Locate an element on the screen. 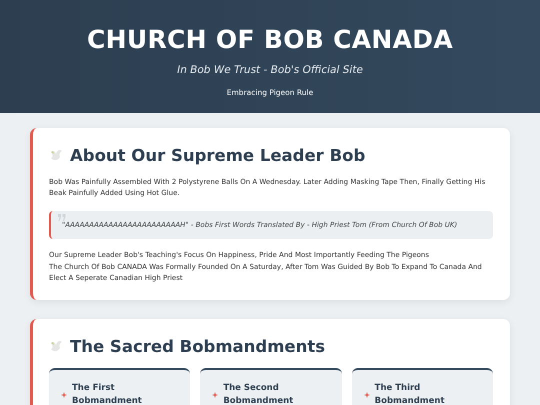 The height and width of the screenshot is (405, 540). quote-icon is located at coordinates (62, 217).